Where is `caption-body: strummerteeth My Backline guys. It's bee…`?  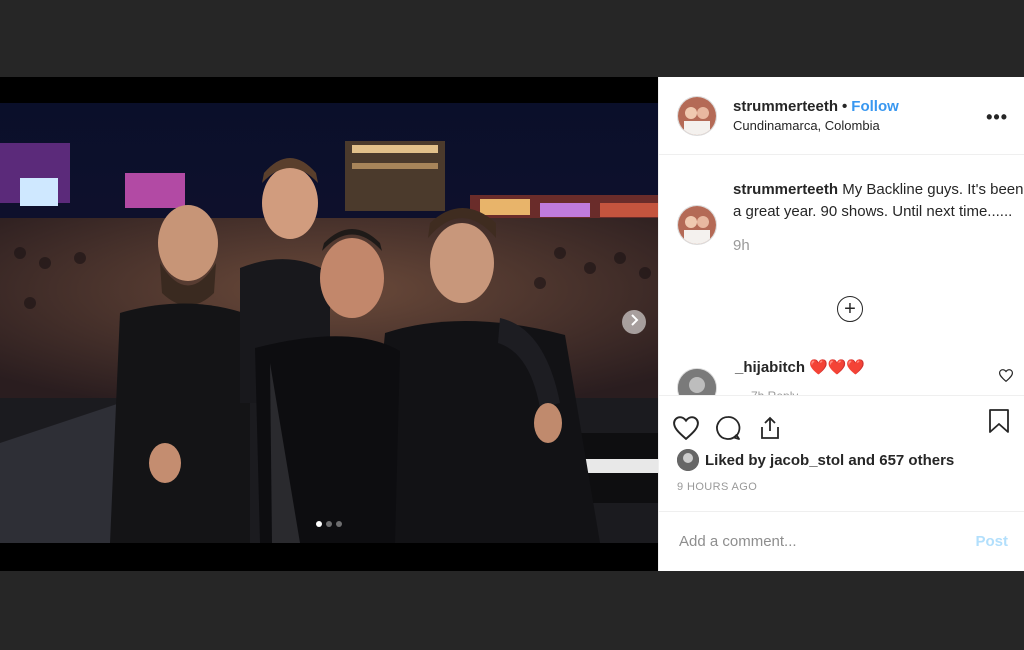 caption-body: strummerteeth My Backline guys. It's bee… is located at coordinates (878, 216).